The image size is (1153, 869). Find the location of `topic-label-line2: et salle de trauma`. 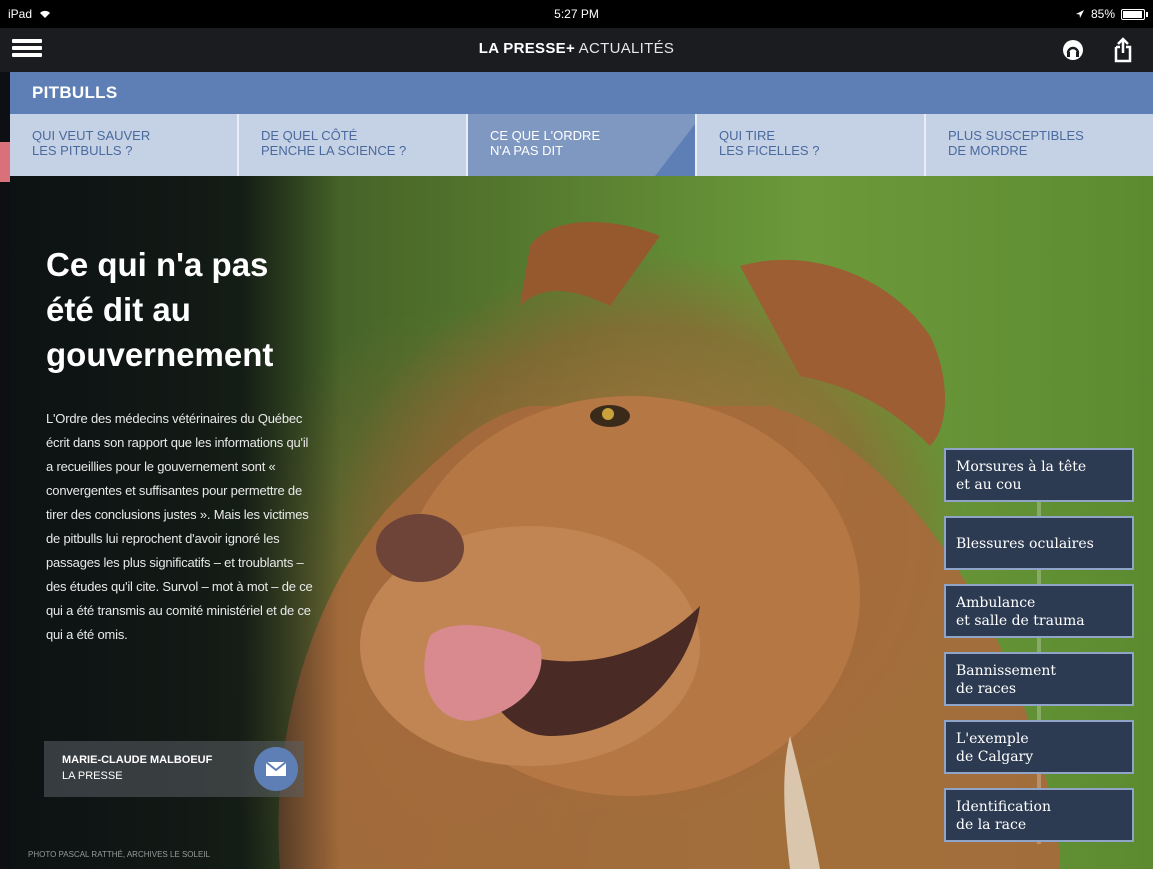

topic-label-line2: et salle de trauma is located at coordinates (1020, 621).